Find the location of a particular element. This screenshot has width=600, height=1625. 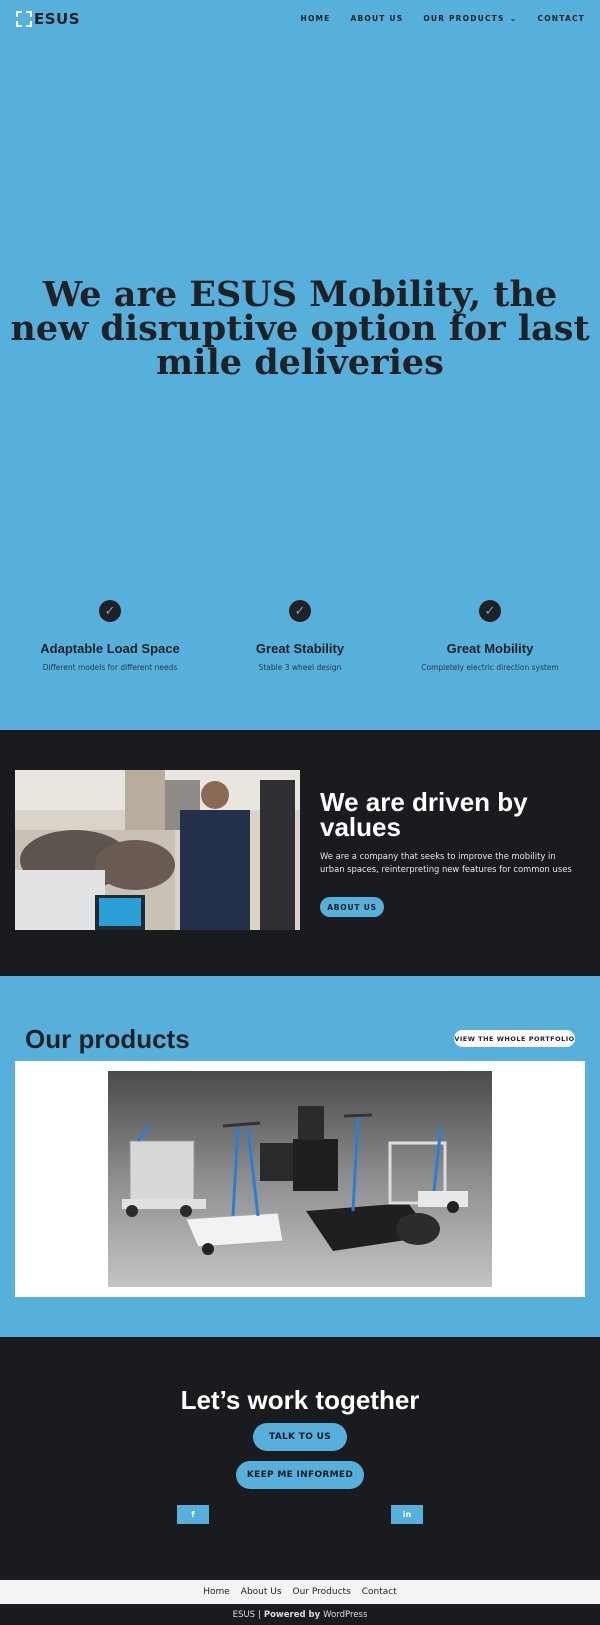

feature-item: ✓ Great Stability Stable 3 wheel design is located at coordinates (300, 636).